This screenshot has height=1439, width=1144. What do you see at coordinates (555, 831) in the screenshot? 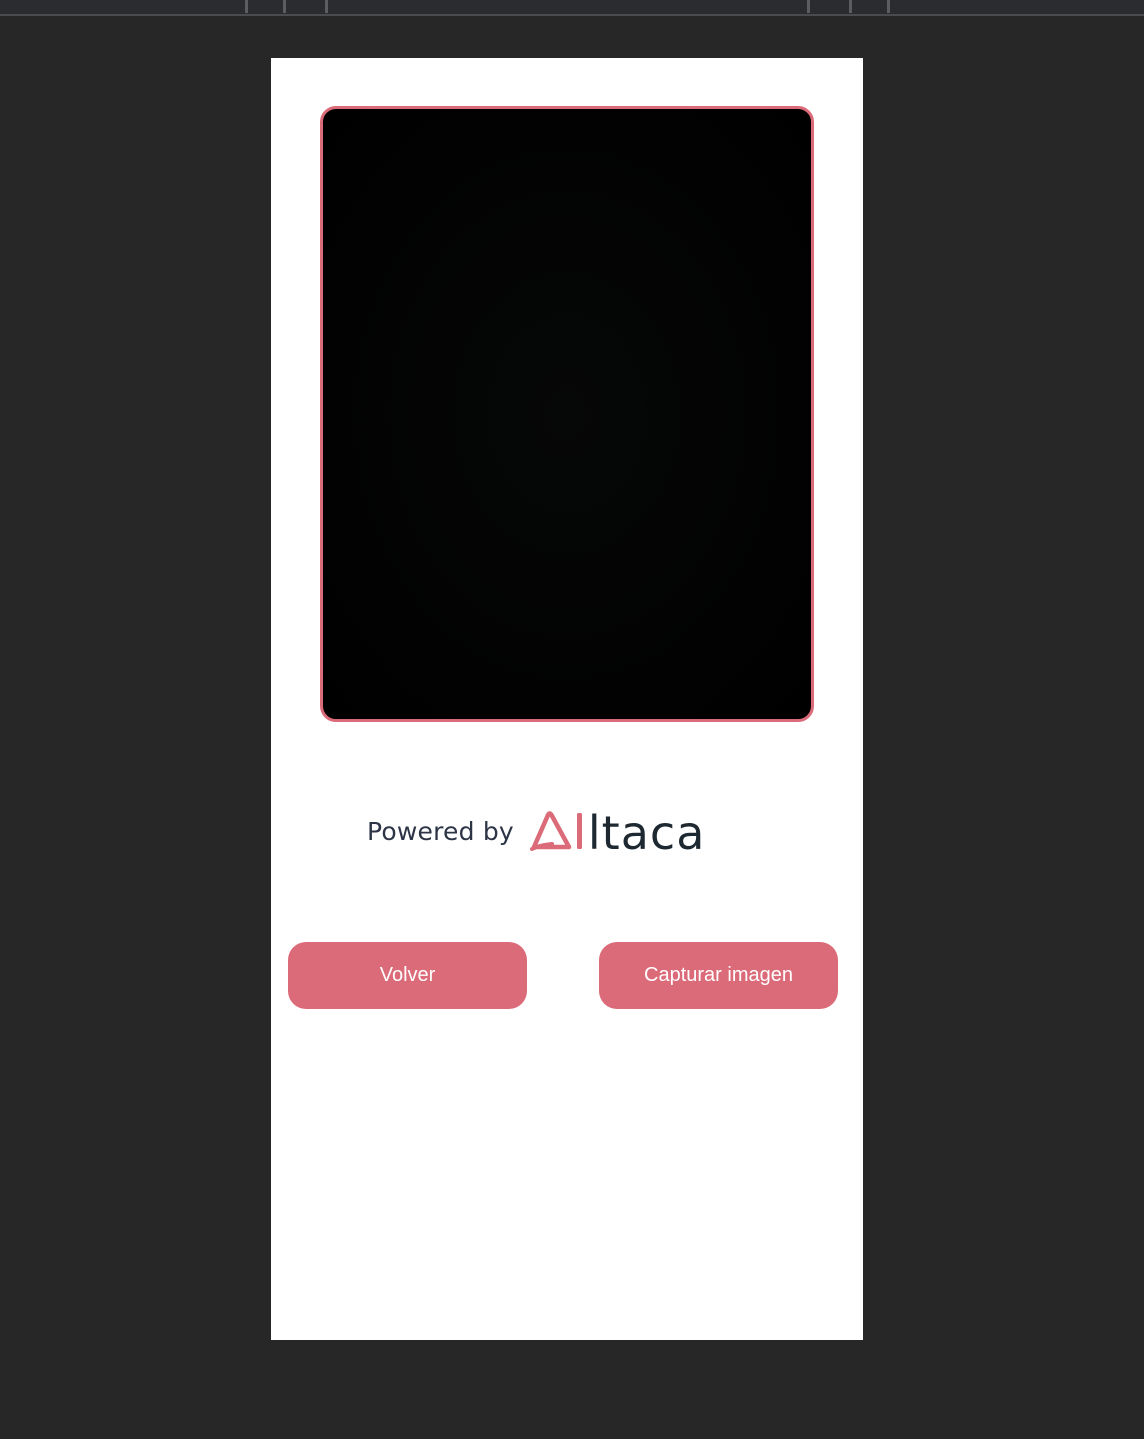
I see `altaca-logo-mark-icon` at bounding box center [555, 831].